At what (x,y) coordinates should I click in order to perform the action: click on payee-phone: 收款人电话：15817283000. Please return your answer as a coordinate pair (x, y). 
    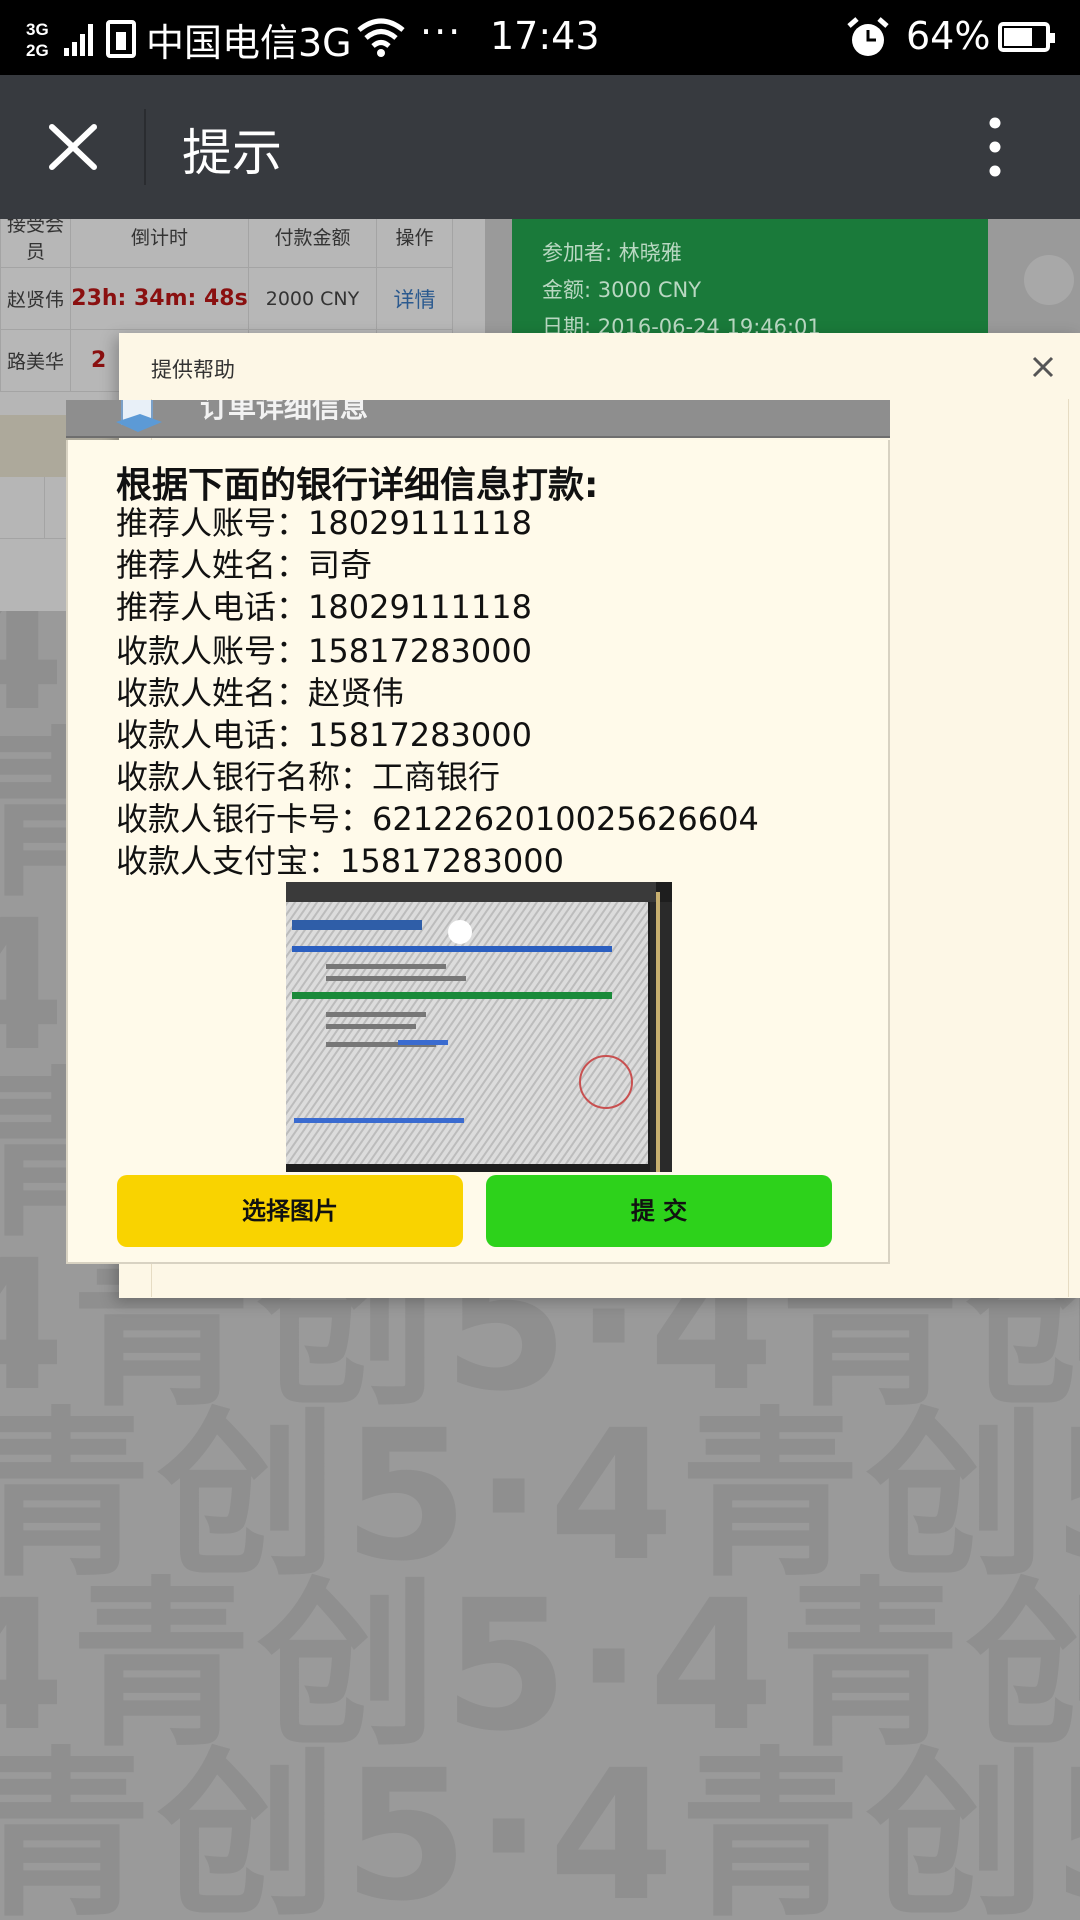
    Looking at the image, I should click on (324, 735).